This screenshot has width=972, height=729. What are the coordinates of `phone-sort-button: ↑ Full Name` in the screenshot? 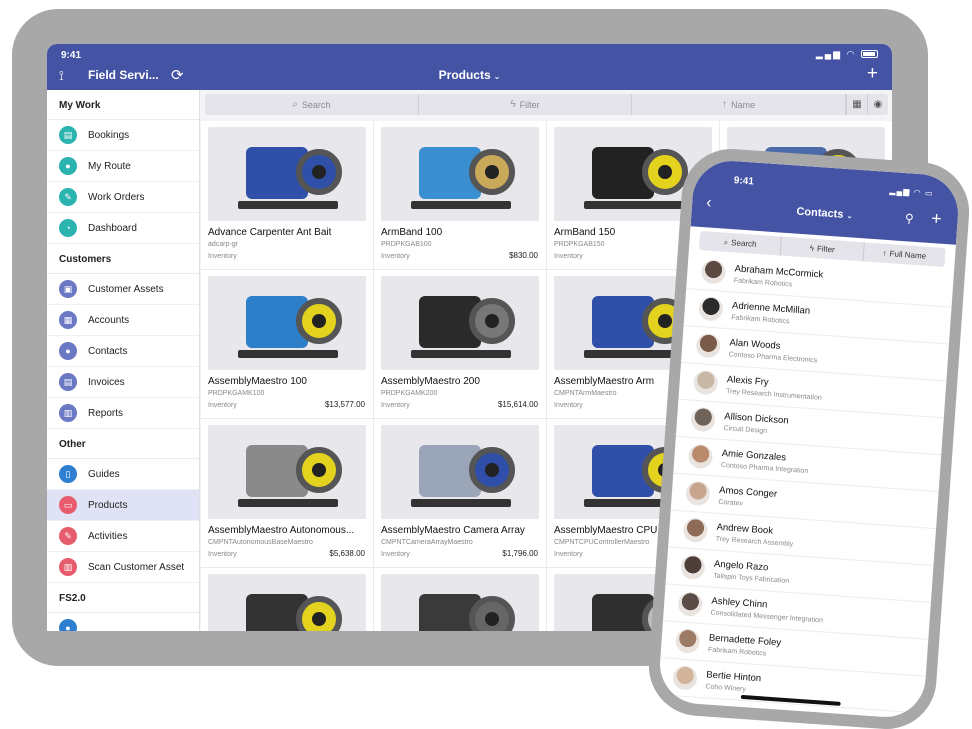 It's located at (904, 254).